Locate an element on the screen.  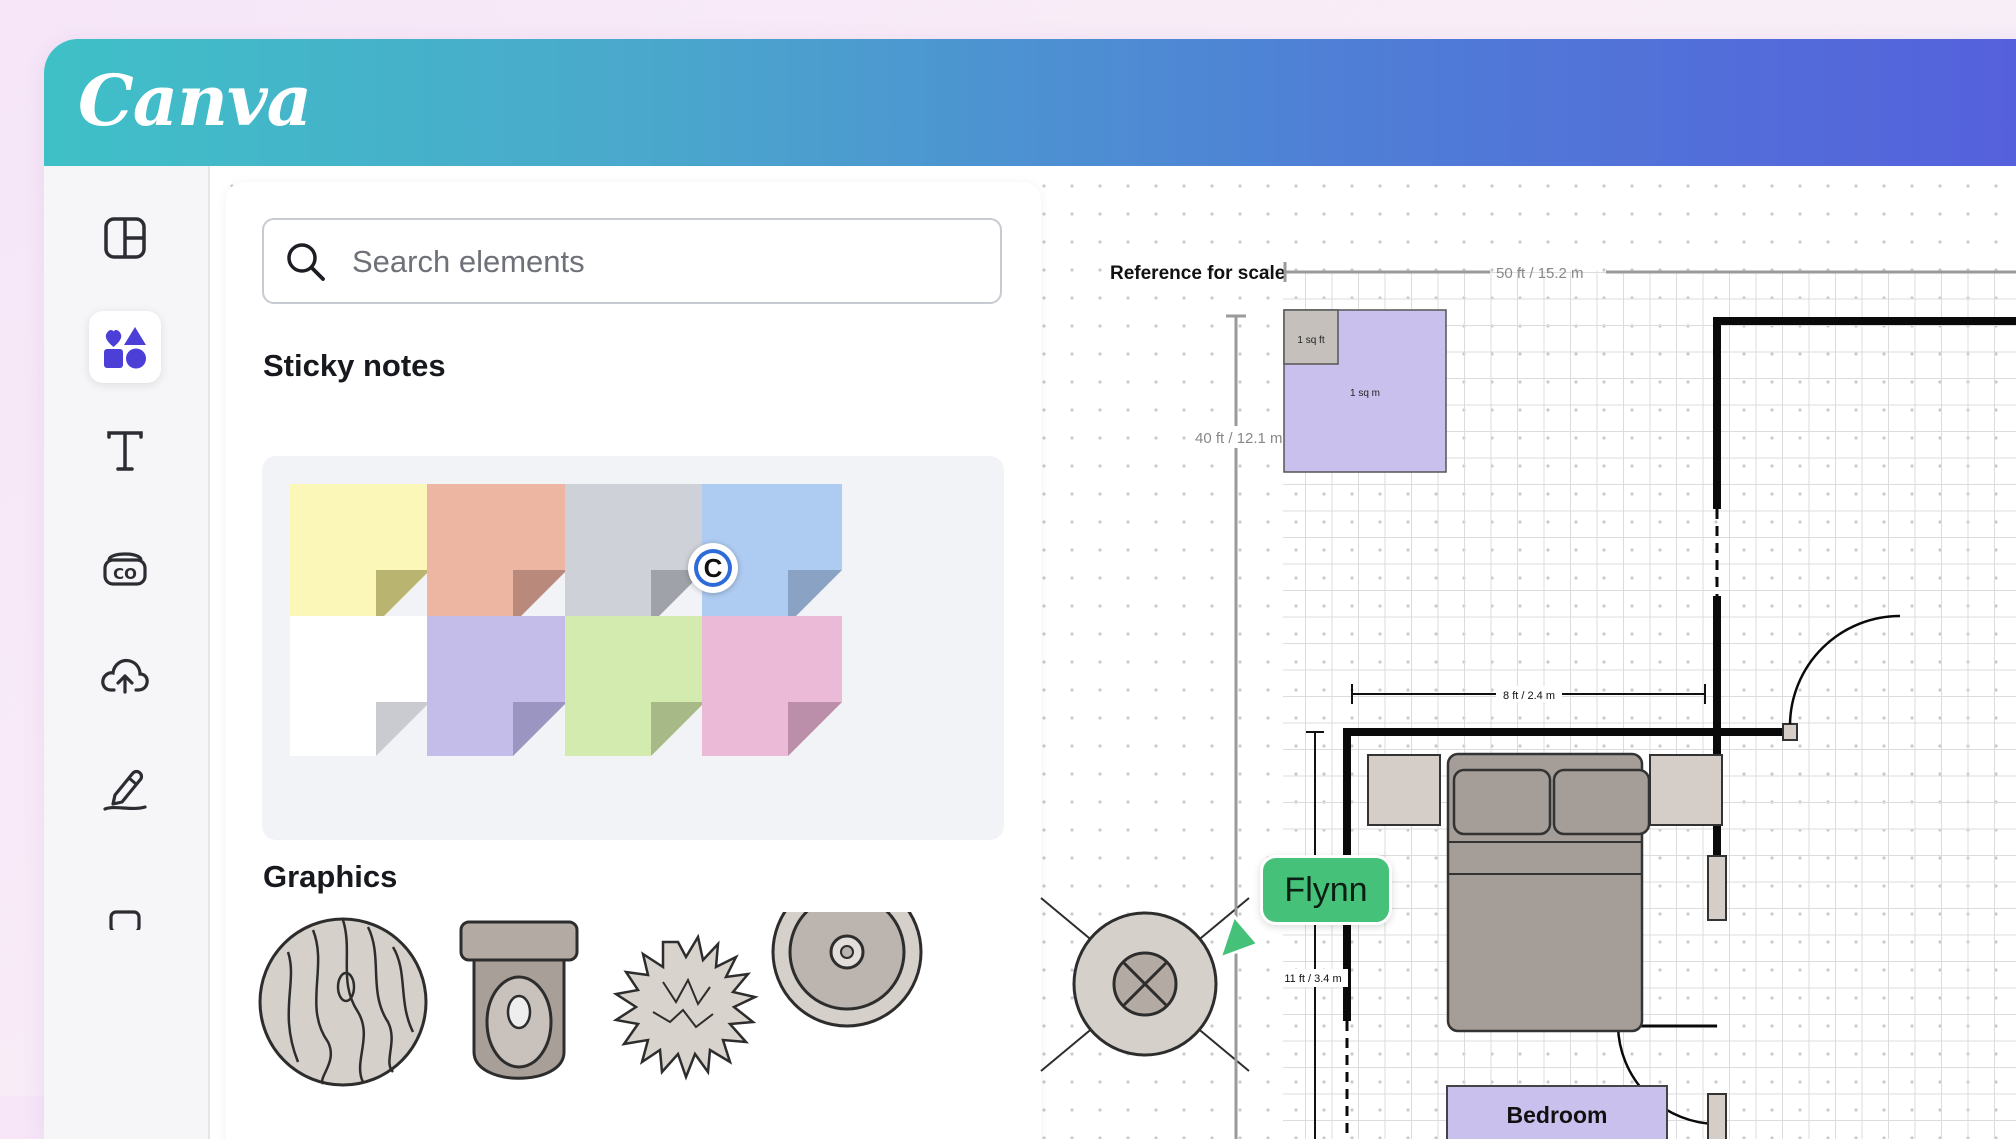
scale-left-label: 40 ft / 12.1 m is located at coordinates (1239, 438).